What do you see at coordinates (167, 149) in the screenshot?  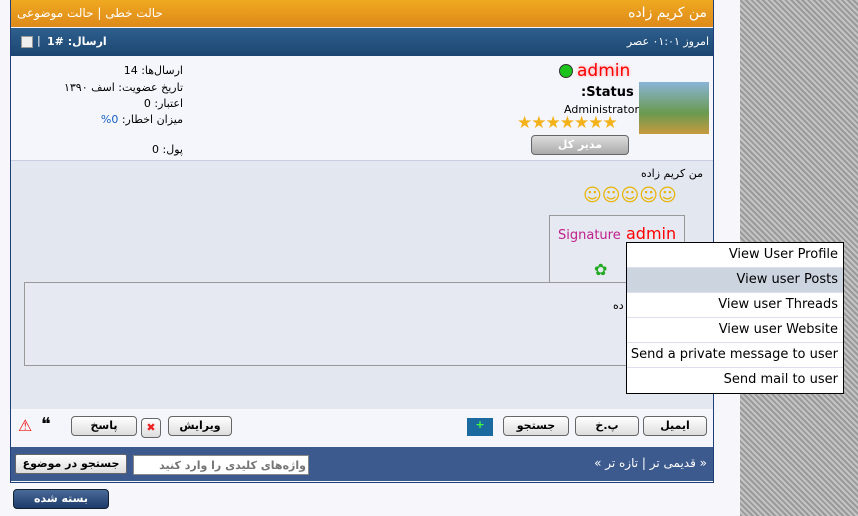 I see `stat-money: پول: 0` at bounding box center [167, 149].